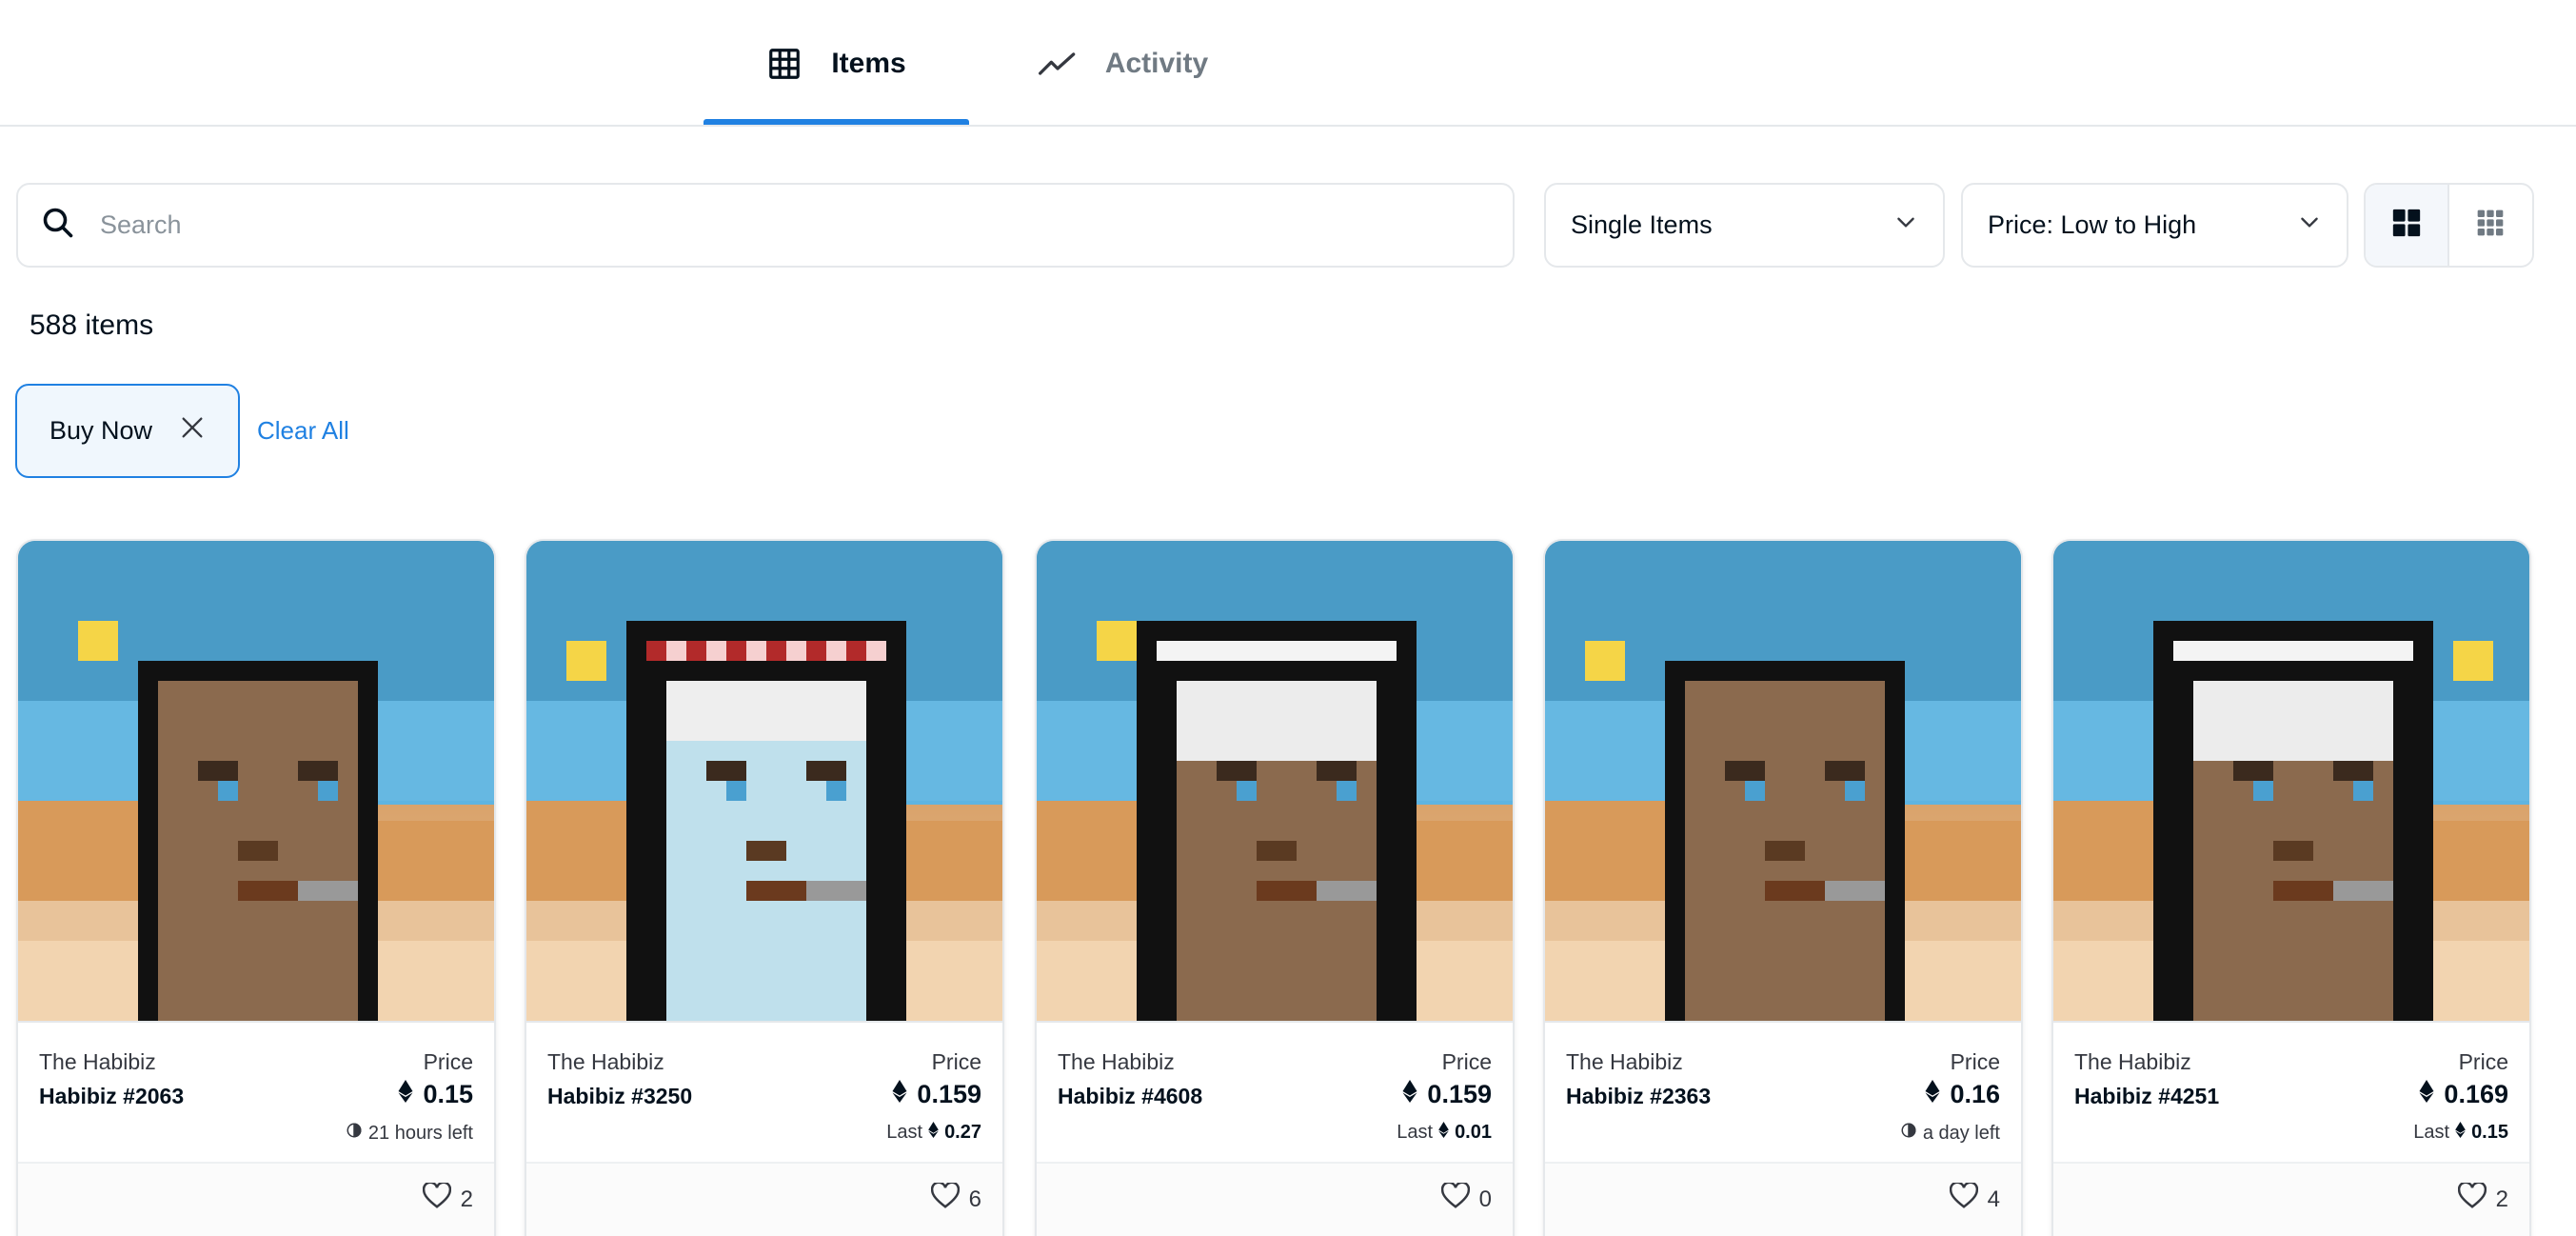  I want to click on price-value: 0.16, so click(1962, 1094).